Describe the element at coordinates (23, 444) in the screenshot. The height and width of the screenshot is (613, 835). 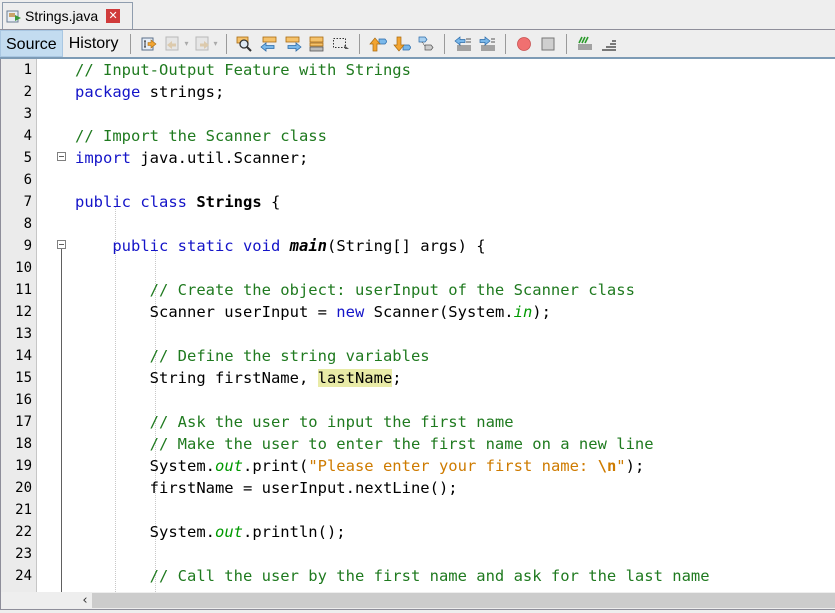
I see `line-number: 18` at that location.